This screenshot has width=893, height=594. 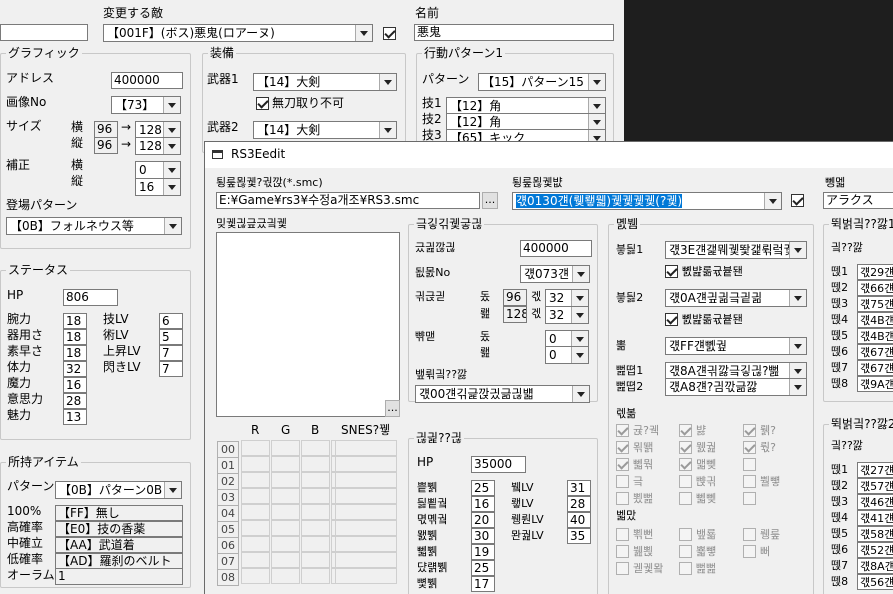 I want to click on item-value: 【AD】羅刹のベルト, so click(x=119, y=561).